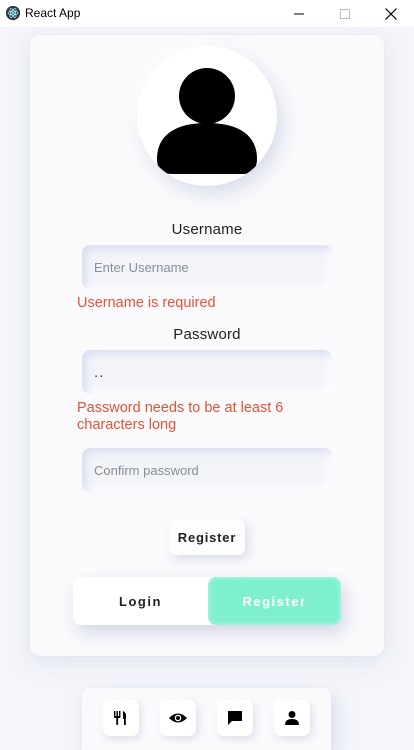 The image size is (414, 750). I want to click on login-tab: Login, so click(140, 601).